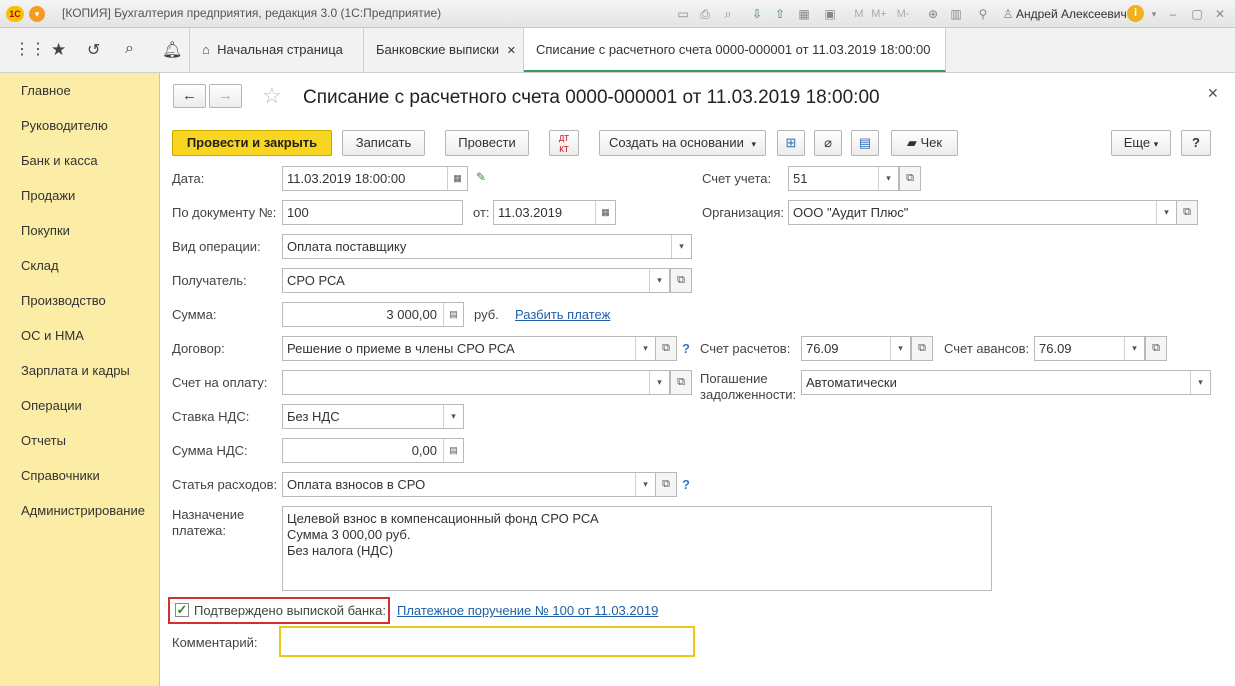 The width and height of the screenshot is (1235, 686). Describe the element at coordinates (682, 143) in the screenshot. I see `create-based-on-button: Создать на основании ▾` at that location.